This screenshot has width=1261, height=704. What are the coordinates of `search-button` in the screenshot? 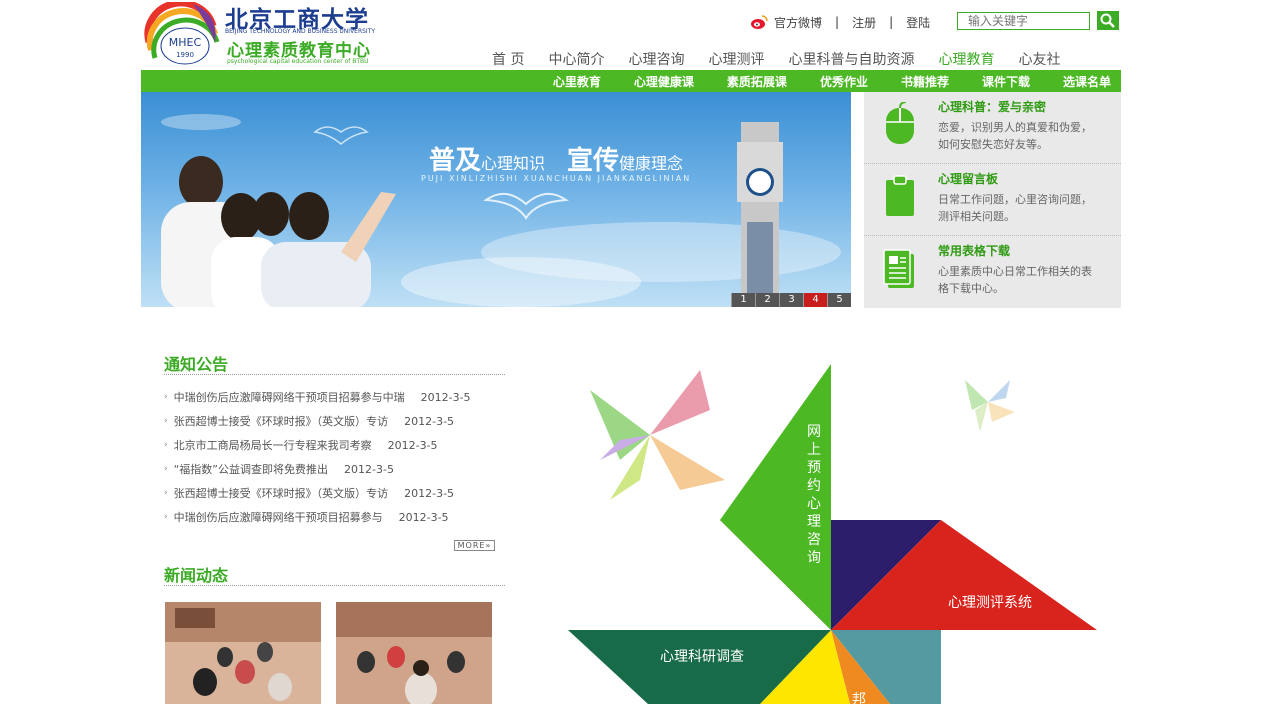 It's located at (1108, 20).